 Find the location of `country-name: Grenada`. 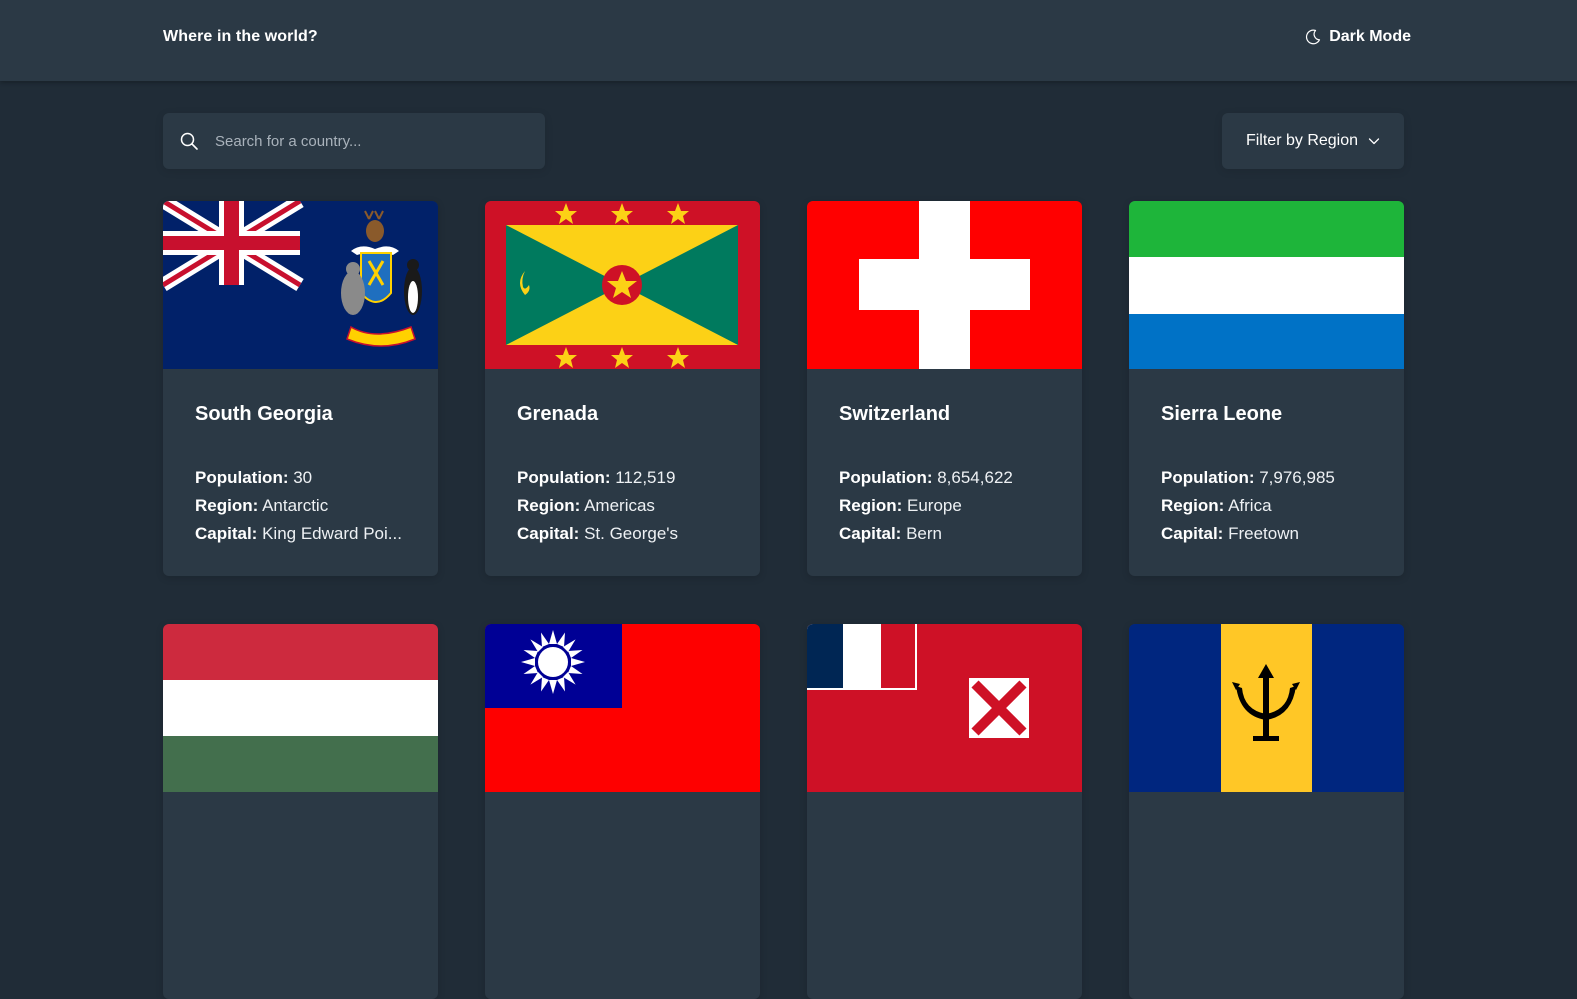

country-name: Grenada is located at coordinates (558, 414).